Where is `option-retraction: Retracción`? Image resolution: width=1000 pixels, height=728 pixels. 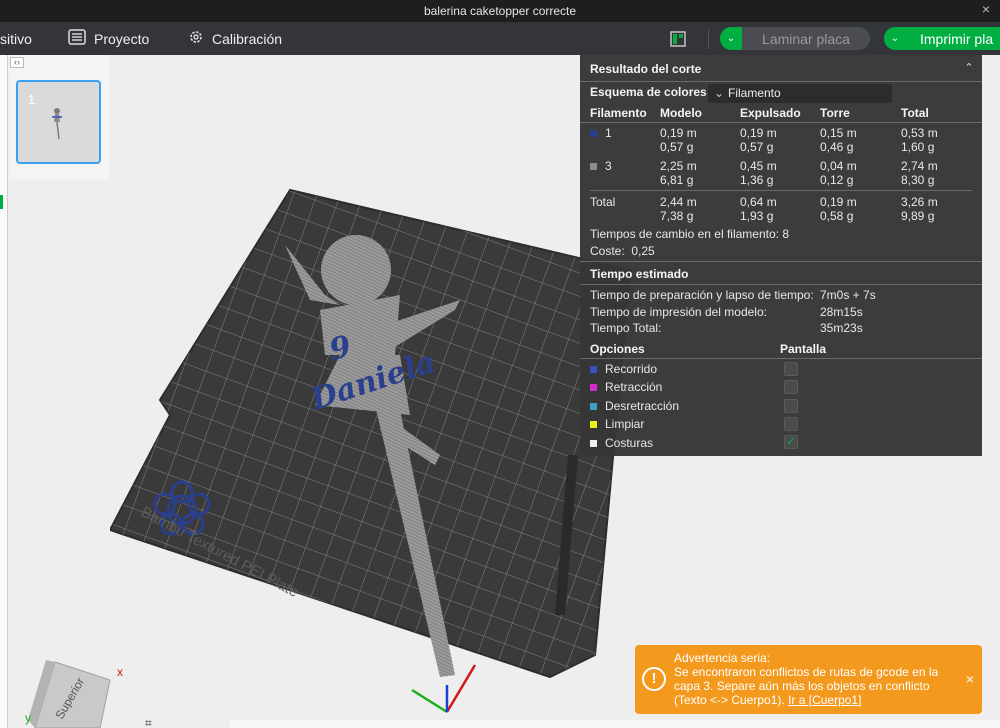
option-retraction: Retracción is located at coordinates (626, 387).